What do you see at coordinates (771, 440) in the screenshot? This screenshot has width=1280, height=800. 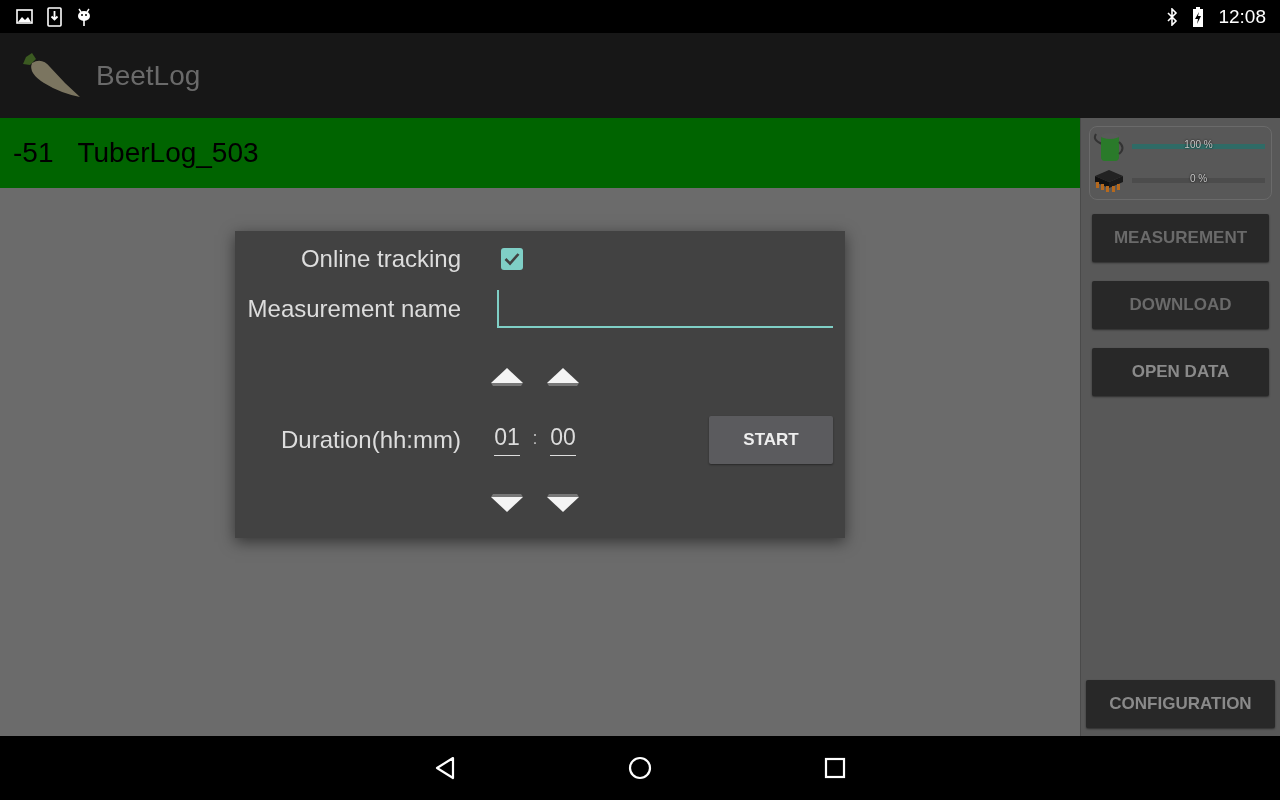 I see `start-button: START` at bounding box center [771, 440].